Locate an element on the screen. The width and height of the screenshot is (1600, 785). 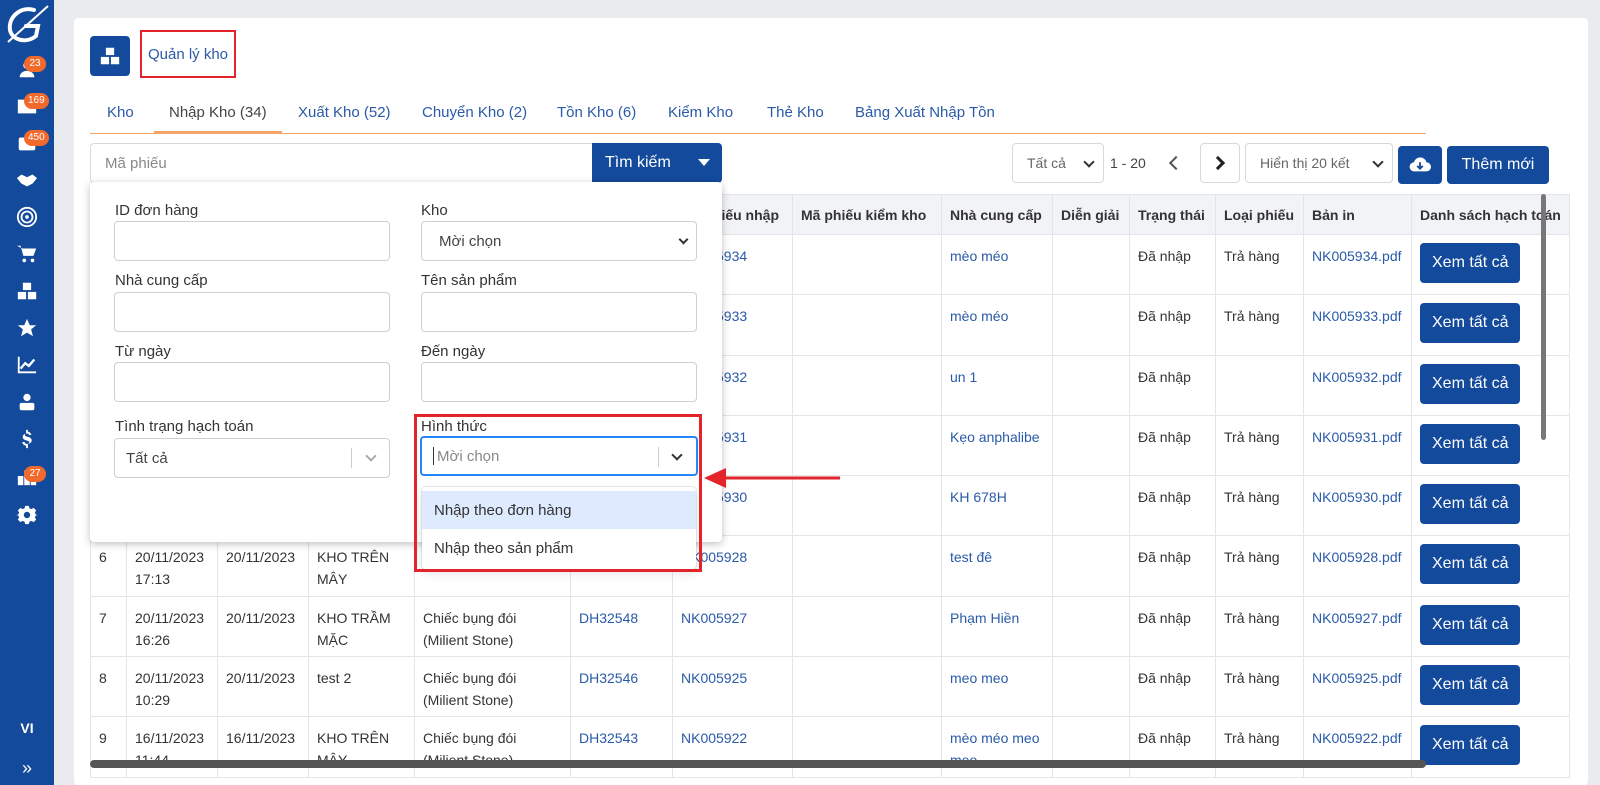
cell-supplier: Phạm Hiền is located at coordinates (997, 626).